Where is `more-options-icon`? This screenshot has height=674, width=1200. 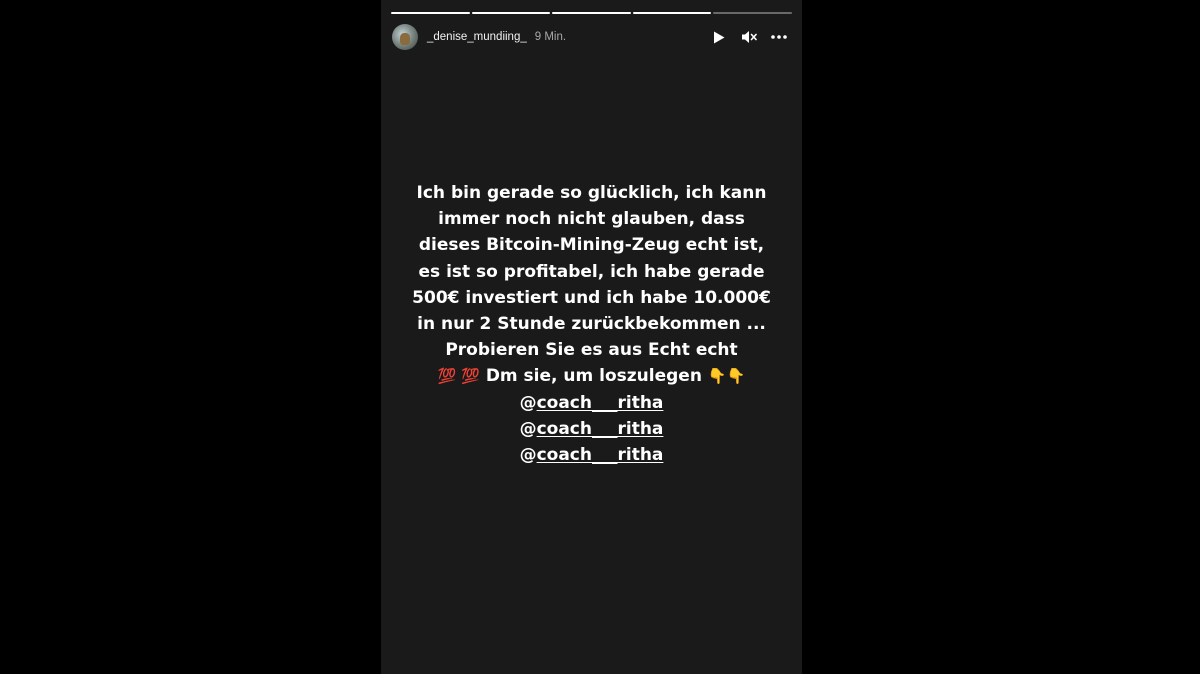
more-options-icon is located at coordinates (779, 37).